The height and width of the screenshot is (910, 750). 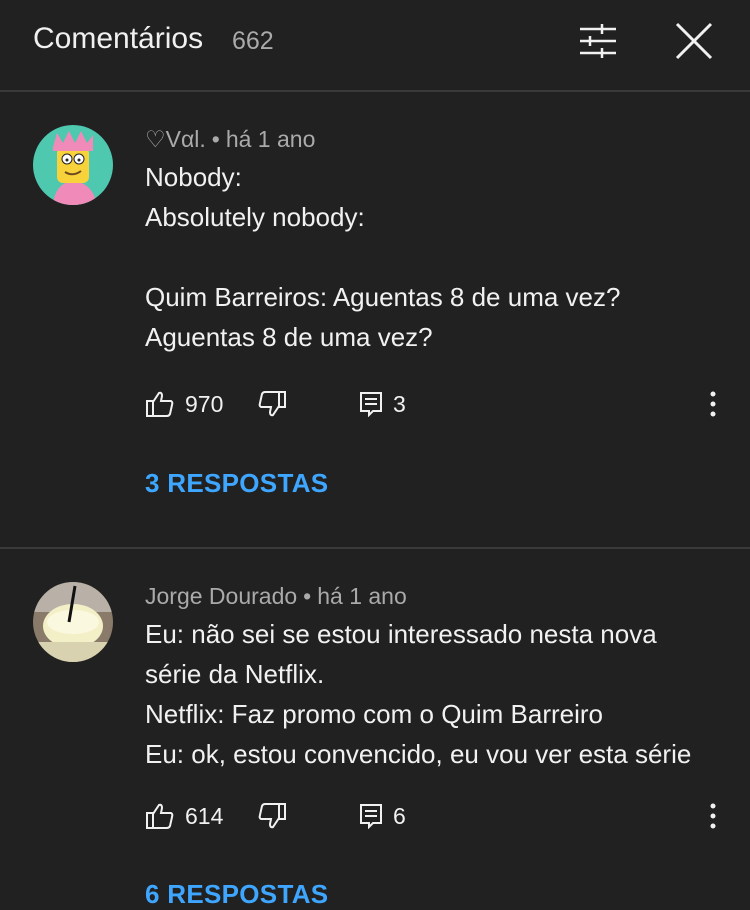 I want to click on like-count: 970, so click(x=204, y=403).